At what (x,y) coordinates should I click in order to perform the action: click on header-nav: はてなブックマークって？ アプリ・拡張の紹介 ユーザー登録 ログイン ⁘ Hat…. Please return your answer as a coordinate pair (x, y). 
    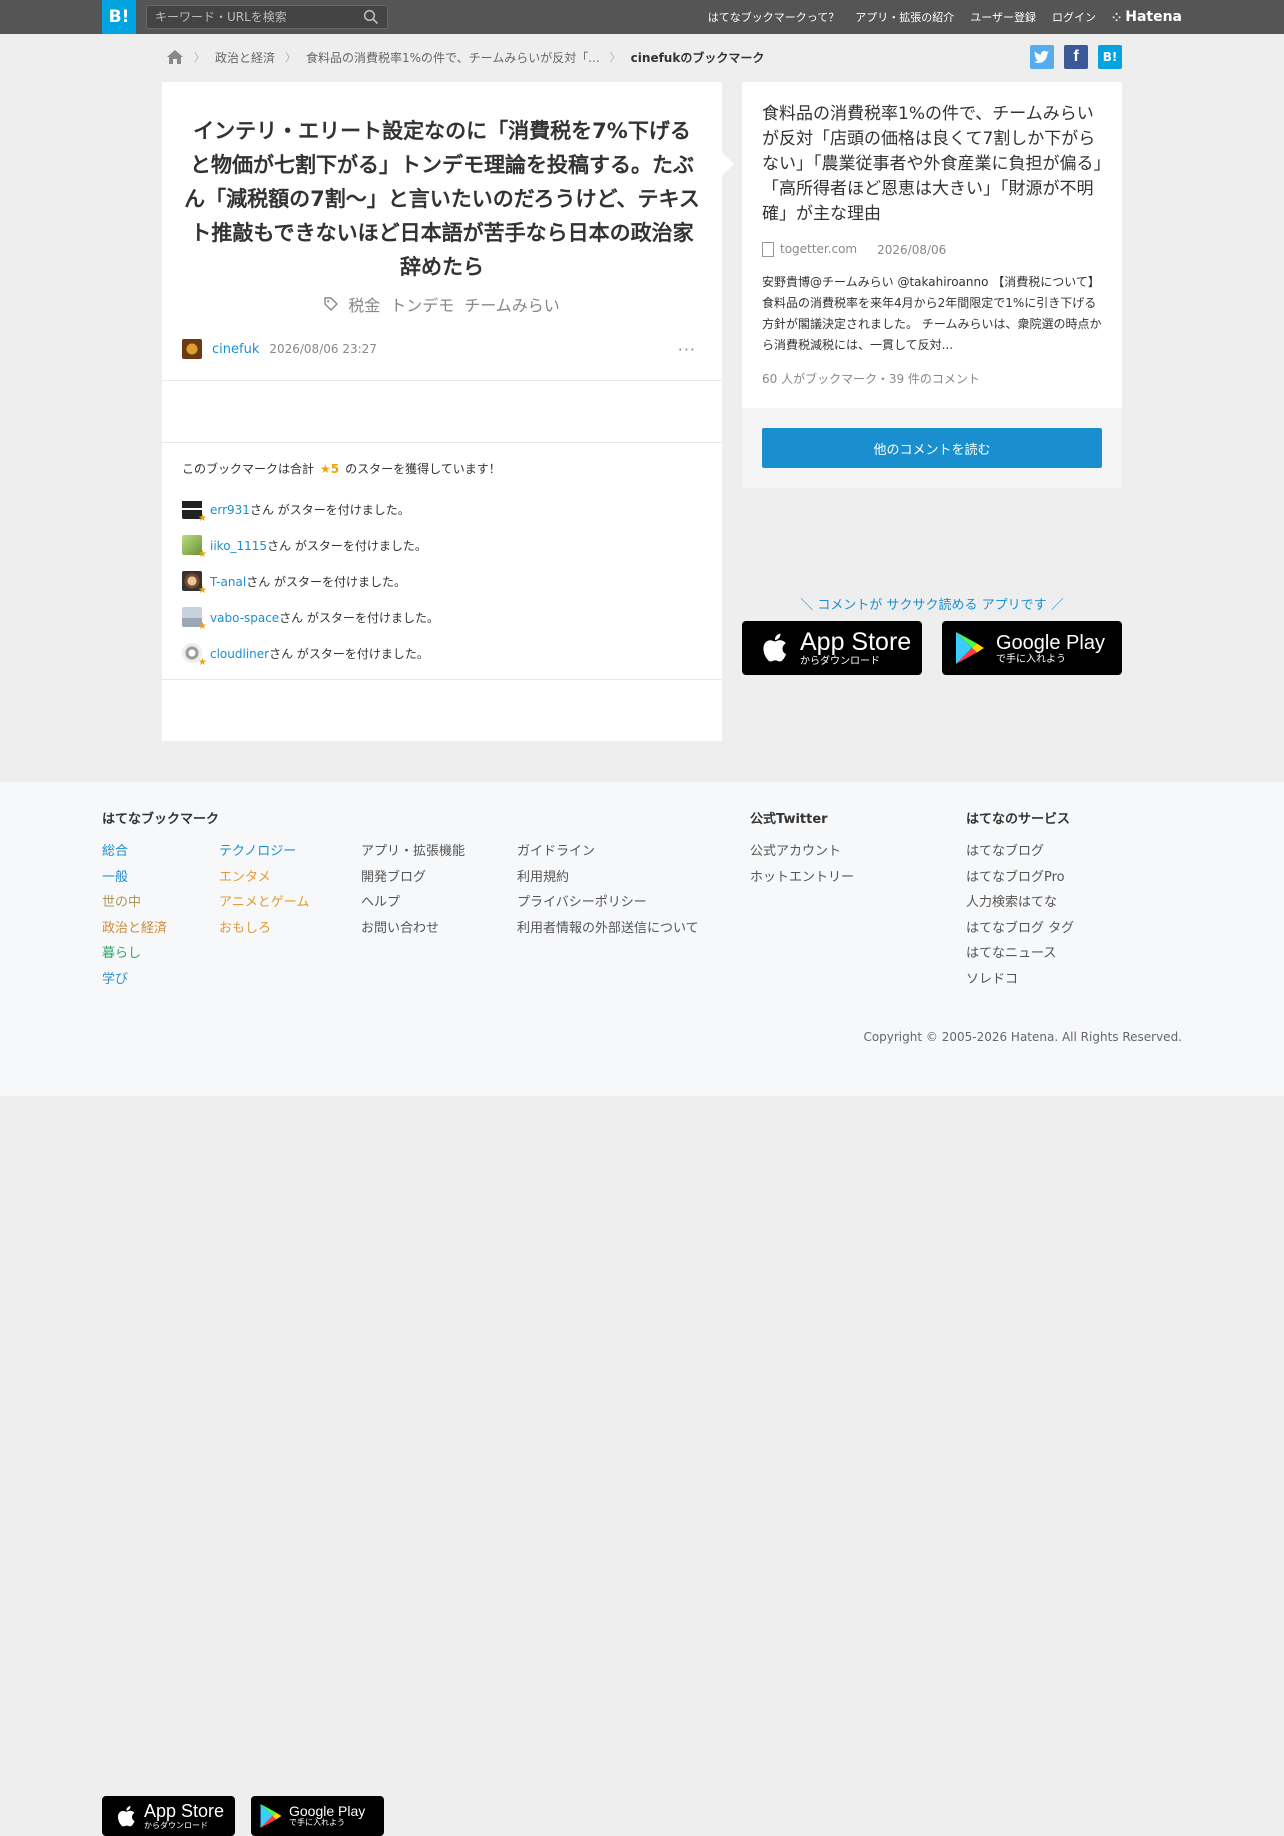
    Looking at the image, I should click on (945, 17).